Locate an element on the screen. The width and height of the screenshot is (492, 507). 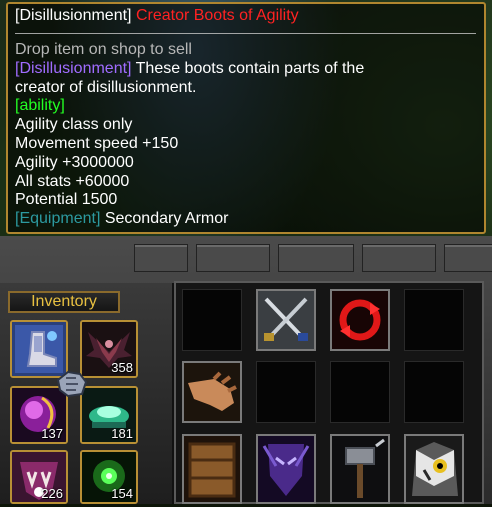
red-cycle-icon is located at coordinates (360, 320).